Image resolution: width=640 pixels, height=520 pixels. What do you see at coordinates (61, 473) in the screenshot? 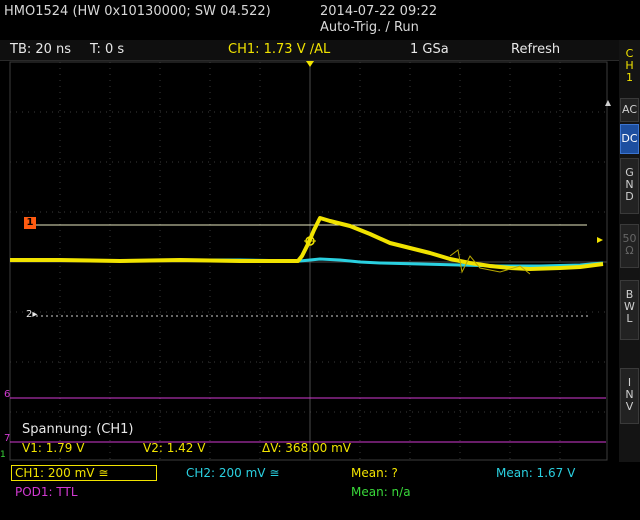
I see `ch1-scale-readout: CH1: 200 mV ≅` at bounding box center [61, 473].